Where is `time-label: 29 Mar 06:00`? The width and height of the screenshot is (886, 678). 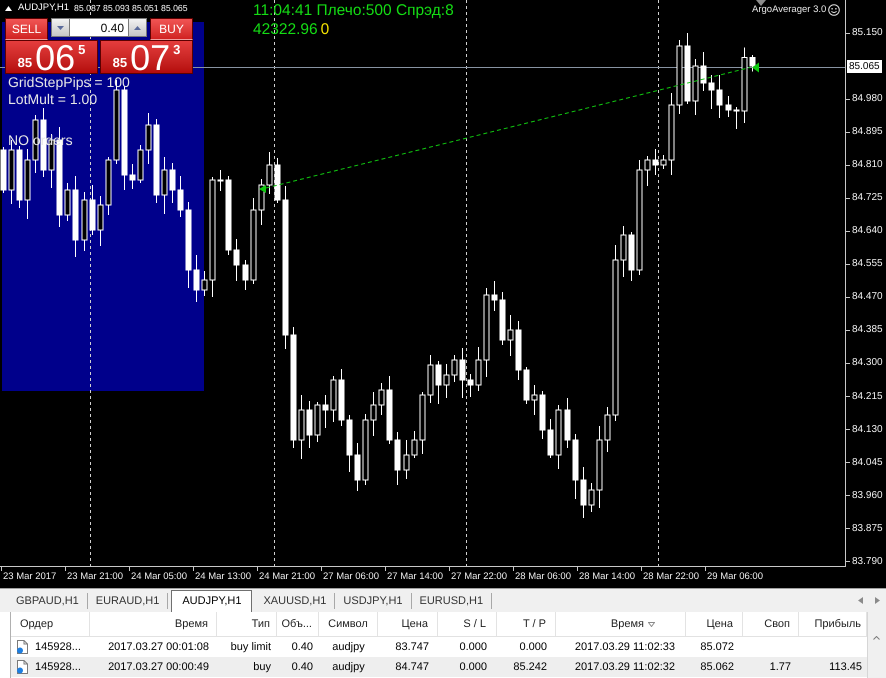
time-label: 29 Mar 06:00 is located at coordinates (735, 576).